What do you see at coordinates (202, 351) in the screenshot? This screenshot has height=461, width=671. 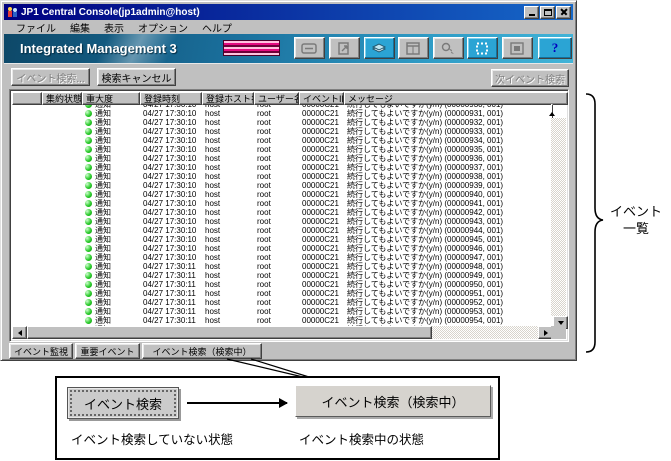 I see `tab-event-search-searching: イベント検索（検索中）` at bounding box center [202, 351].